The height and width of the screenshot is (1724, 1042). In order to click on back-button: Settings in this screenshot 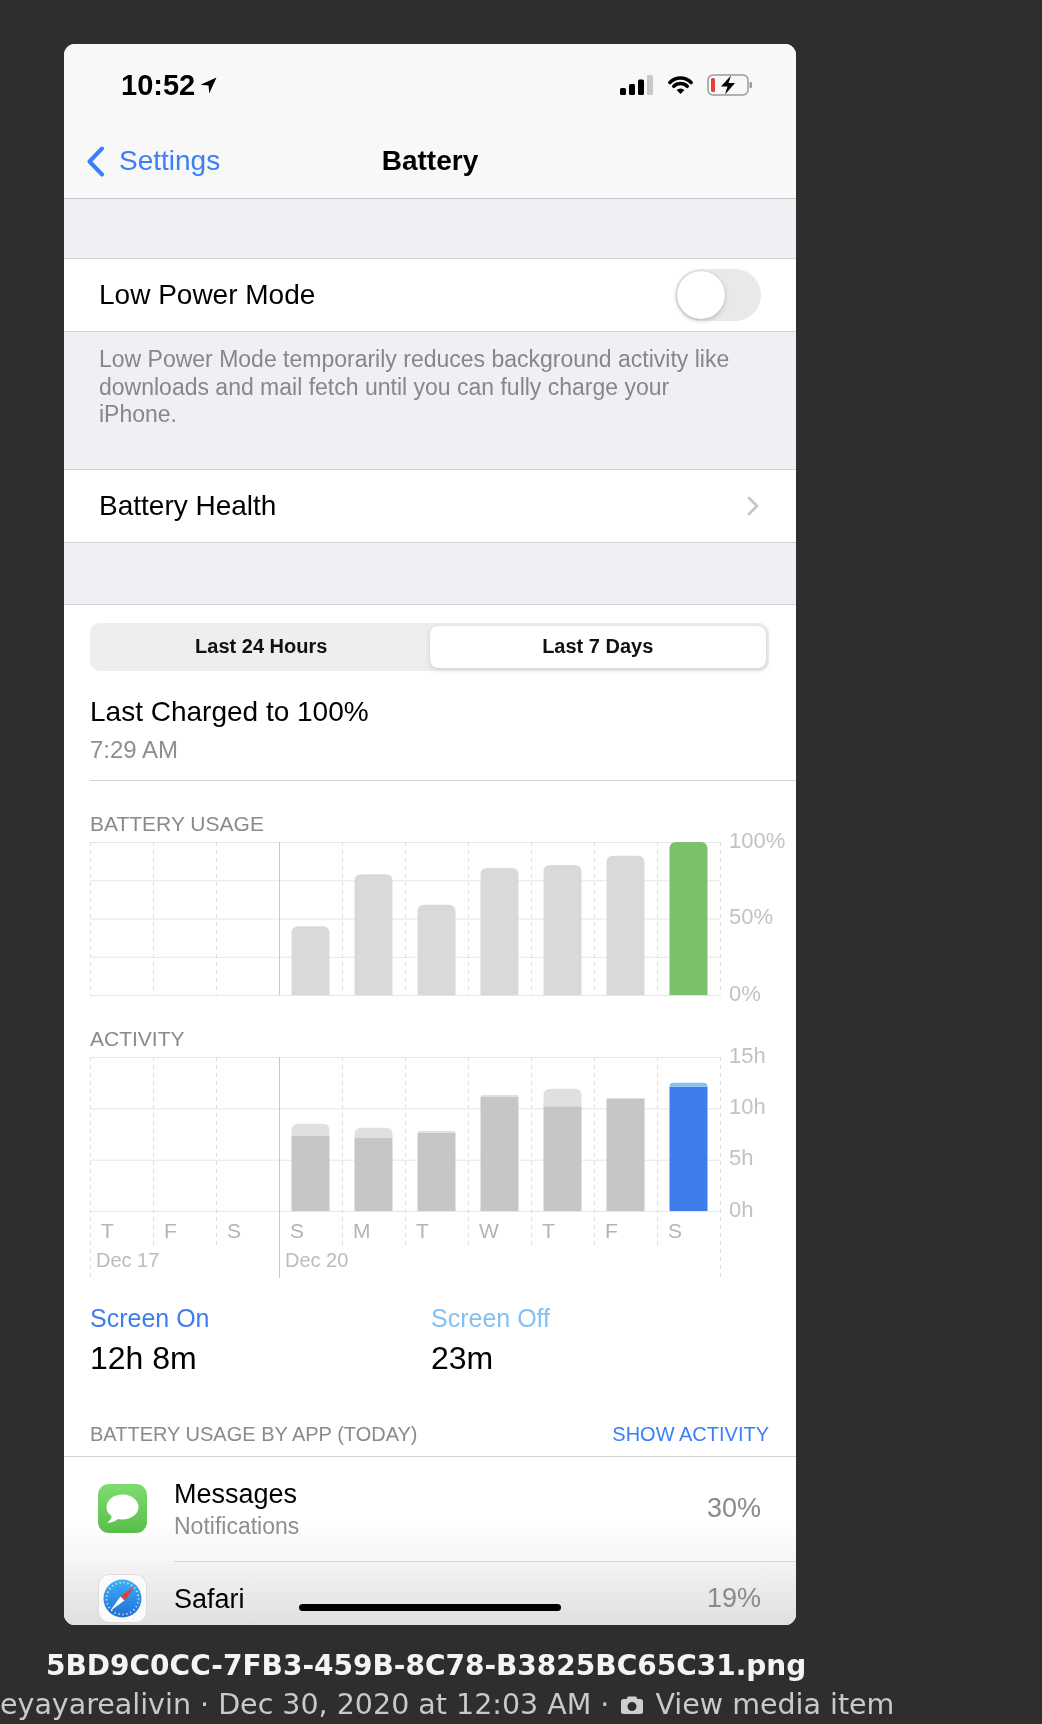, I will do `click(153, 161)`.